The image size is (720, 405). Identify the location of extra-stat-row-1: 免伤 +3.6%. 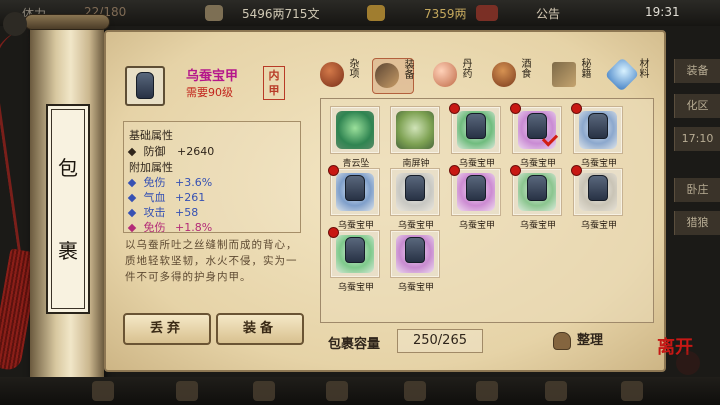
(170, 182).